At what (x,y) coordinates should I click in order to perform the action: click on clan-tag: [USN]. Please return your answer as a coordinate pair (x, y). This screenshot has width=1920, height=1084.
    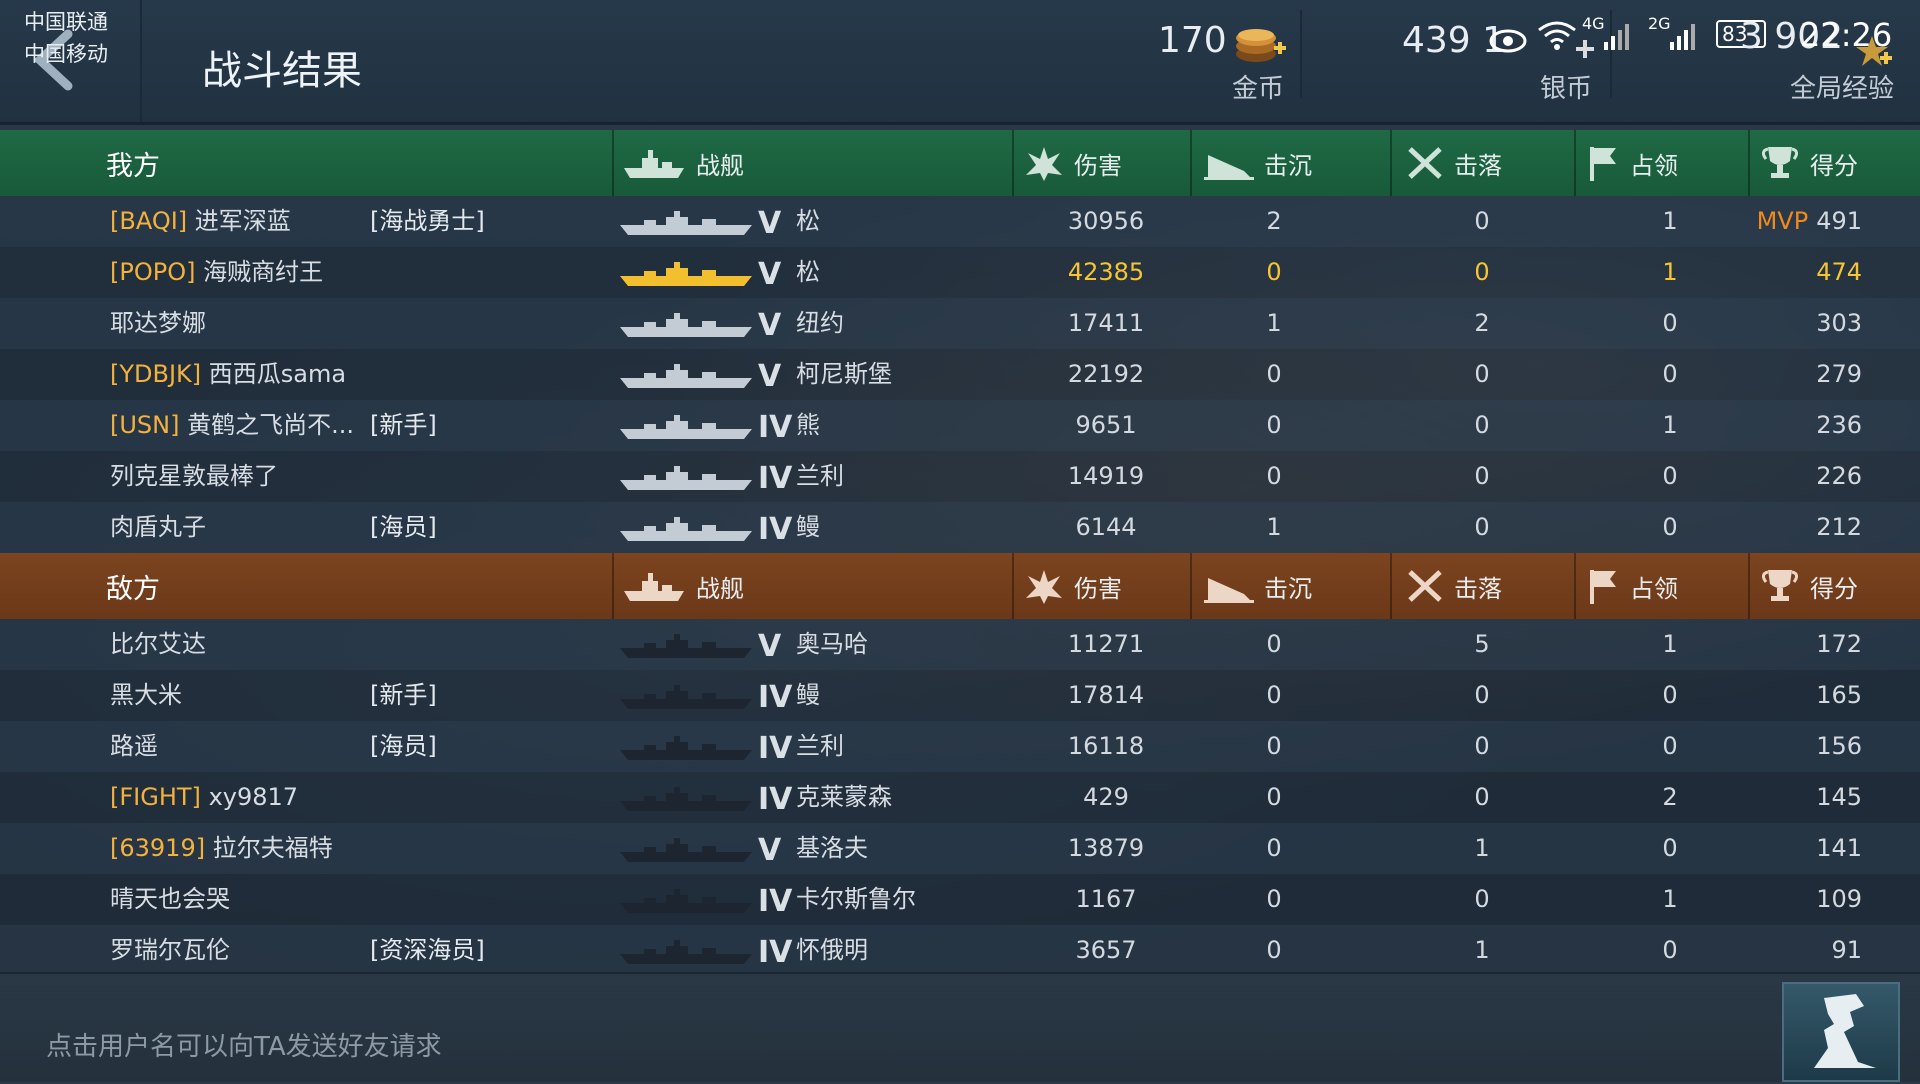
    Looking at the image, I should click on (145, 425).